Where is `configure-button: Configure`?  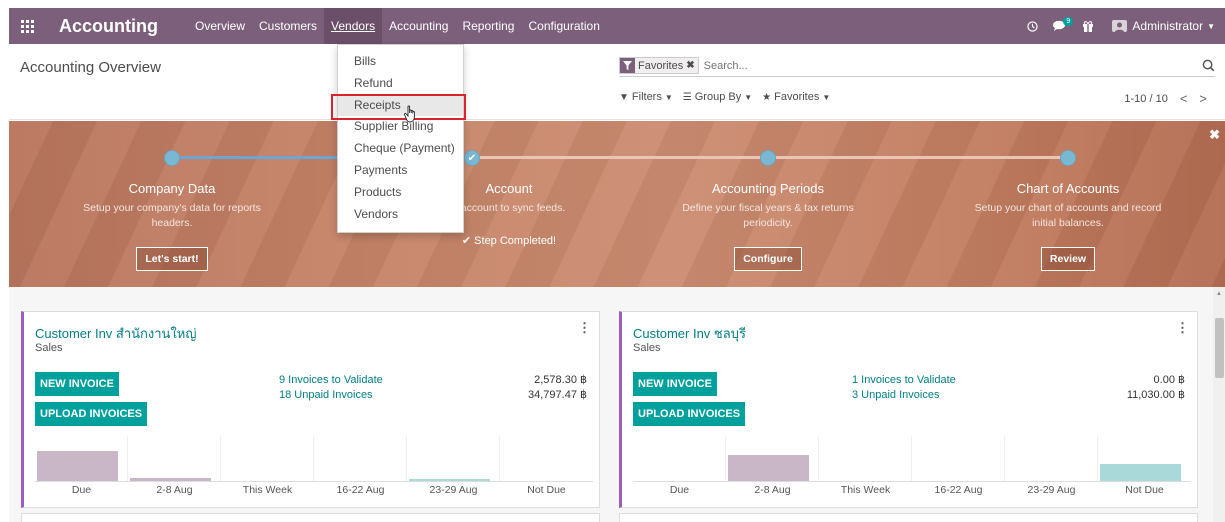
configure-button: Configure is located at coordinates (768, 259).